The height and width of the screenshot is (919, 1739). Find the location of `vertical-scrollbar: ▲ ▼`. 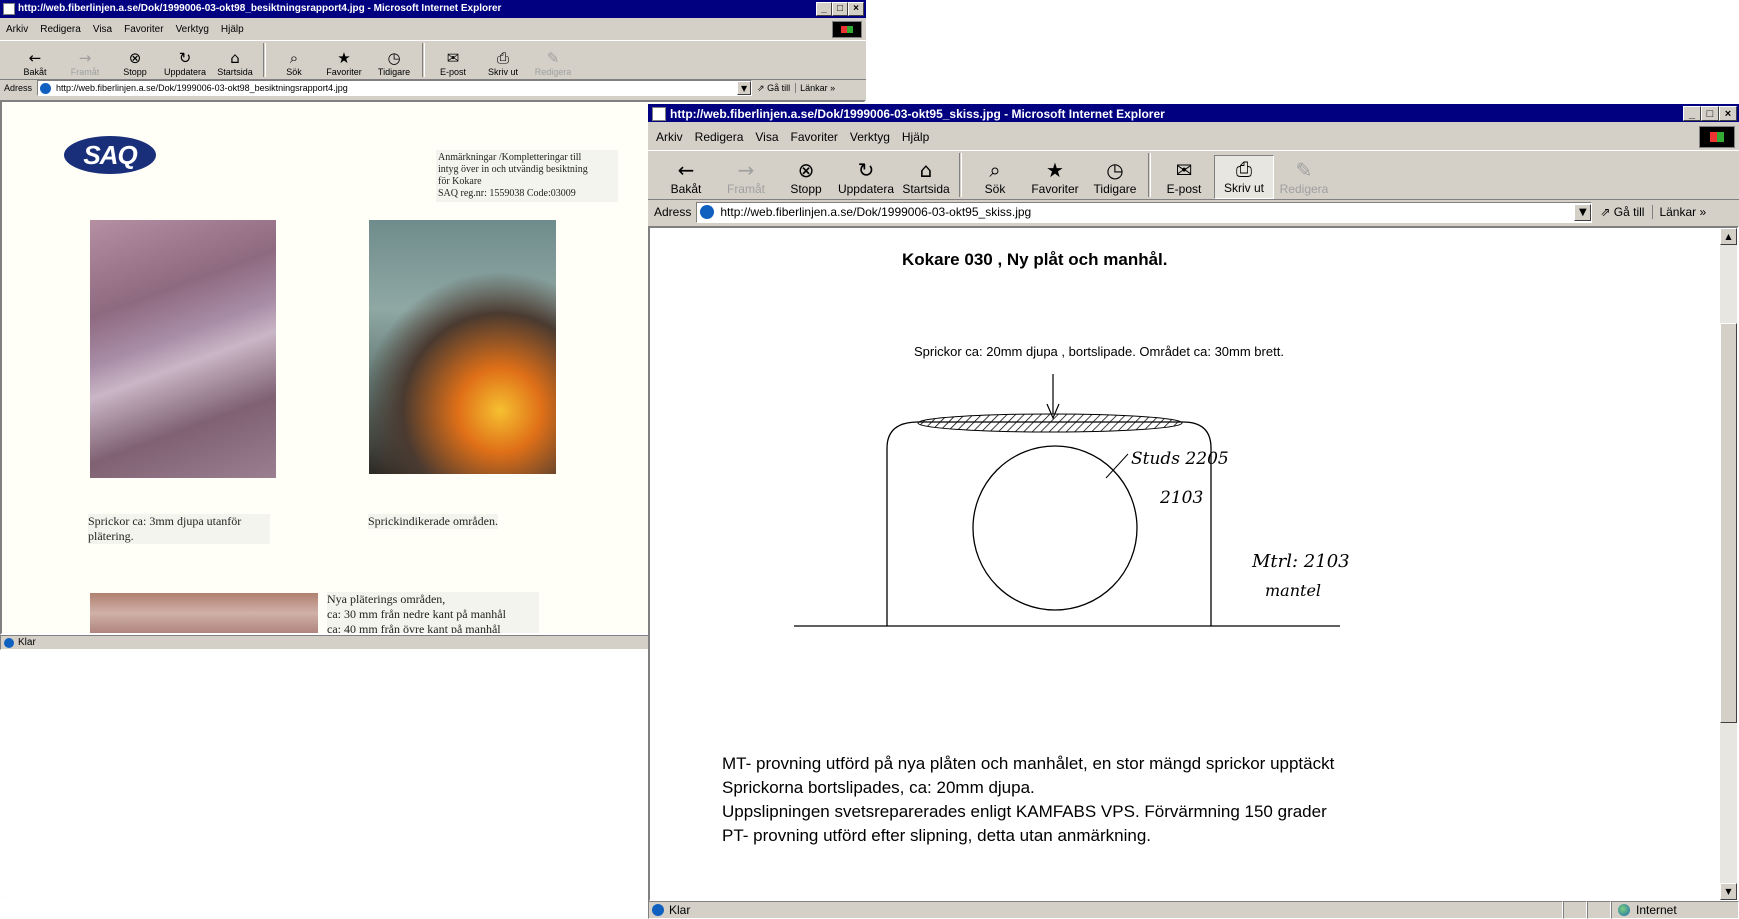

vertical-scrollbar: ▲ ▼ is located at coordinates (1728, 564).